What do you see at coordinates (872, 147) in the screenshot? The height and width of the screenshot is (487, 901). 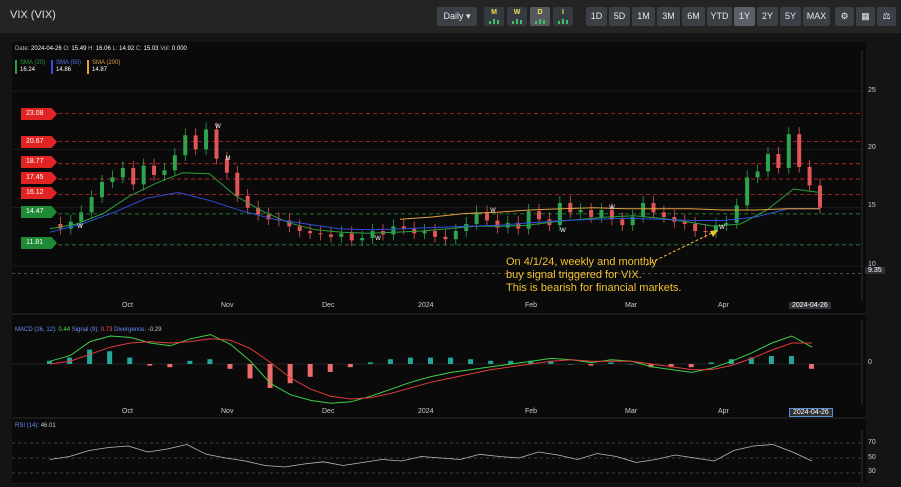 I see `price-tick: 20` at bounding box center [872, 147].